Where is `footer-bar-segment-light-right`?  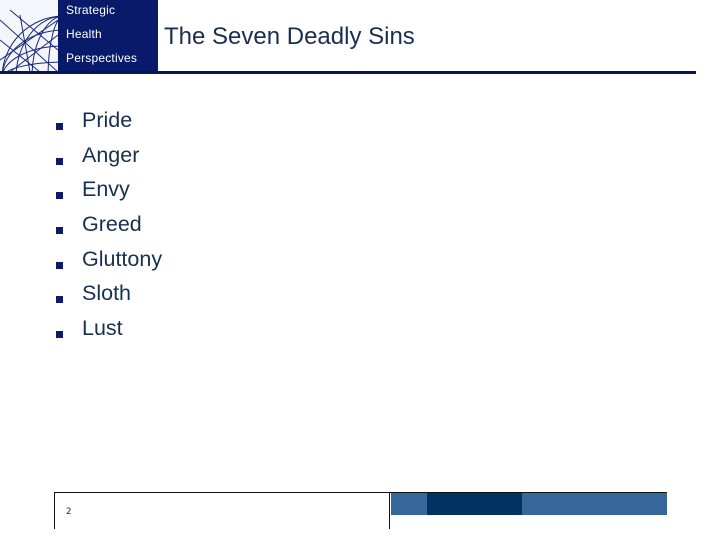 footer-bar-segment-light-right is located at coordinates (594, 504).